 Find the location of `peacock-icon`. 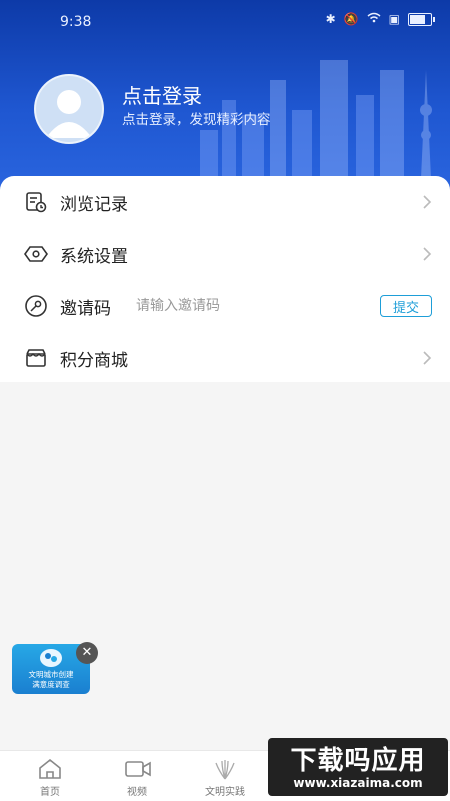

peacock-icon is located at coordinates (225, 770).